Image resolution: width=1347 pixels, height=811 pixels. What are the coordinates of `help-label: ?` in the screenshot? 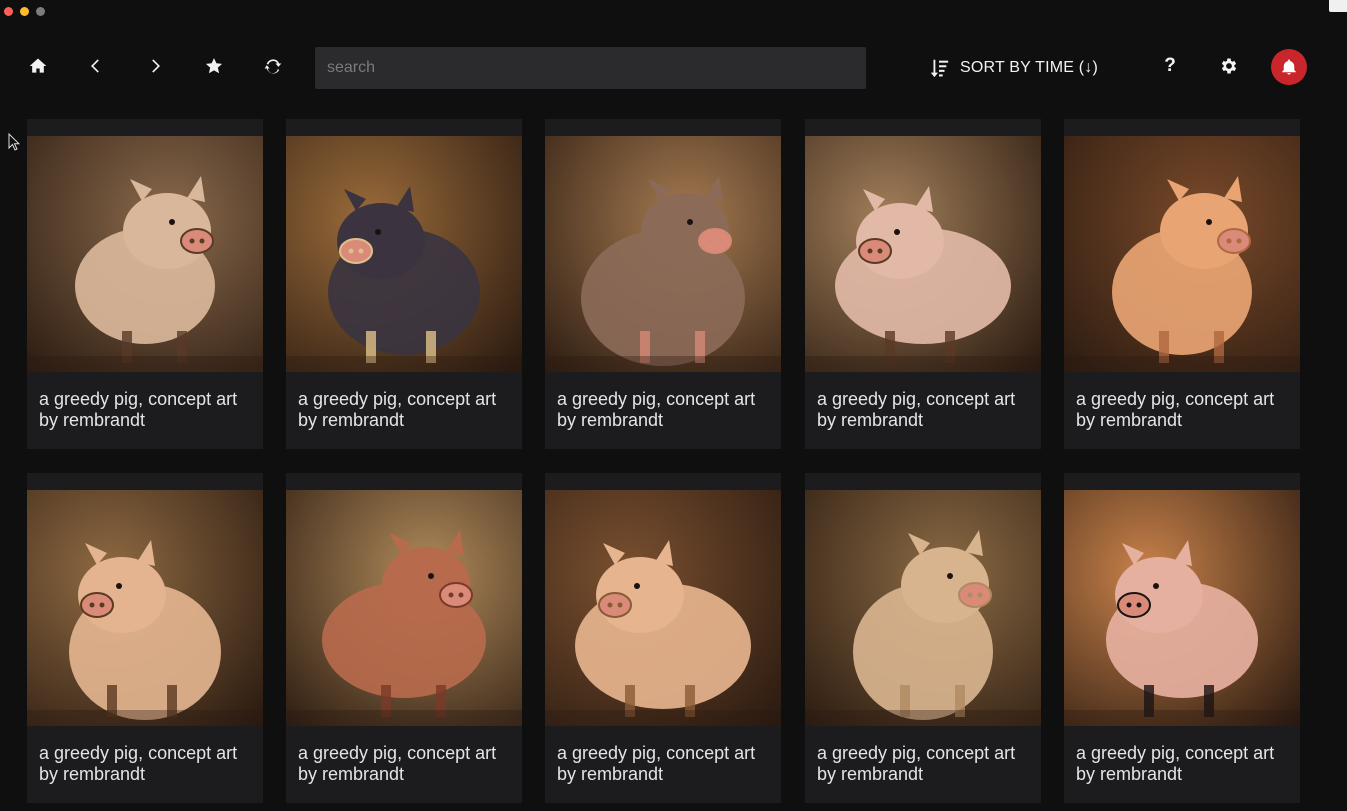 It's located at (1170, 65).